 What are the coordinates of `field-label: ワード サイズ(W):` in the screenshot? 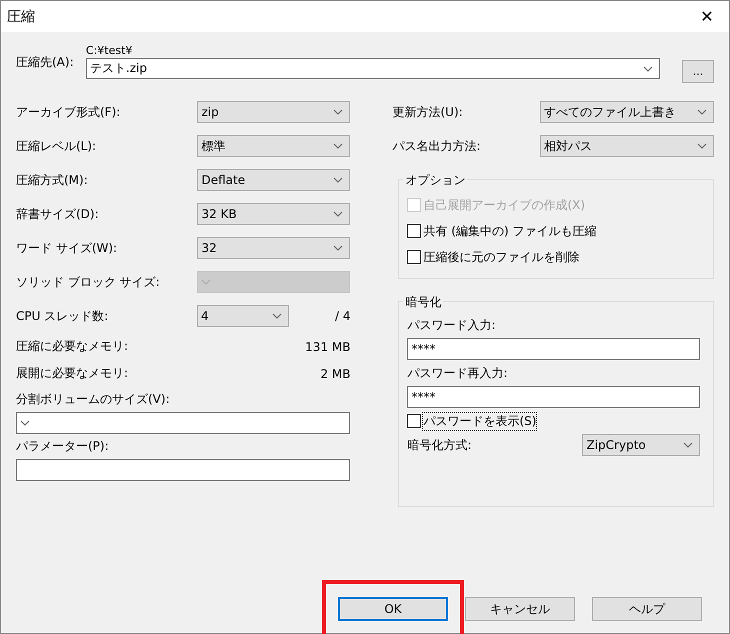 It's located at (67, 248).